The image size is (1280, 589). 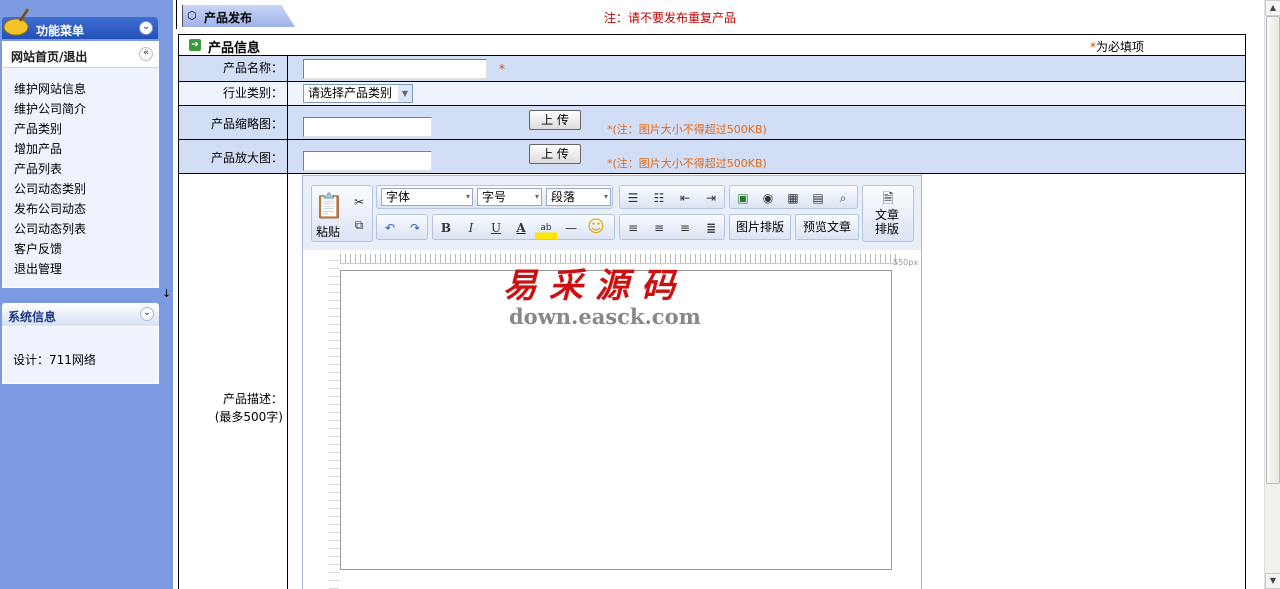 What do you see at coordinates (328, 231) in the screenshot?
I see `paste-label: 粘贴` at bounding box center [328, 231].